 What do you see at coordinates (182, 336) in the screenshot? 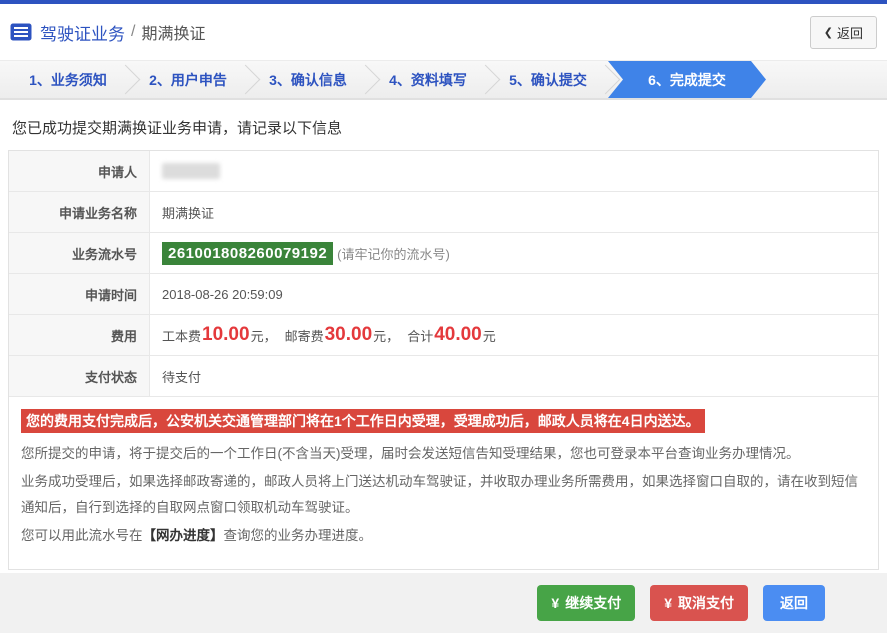
I see `fee-work-label: 工本费` at bounding box center [182, 336].